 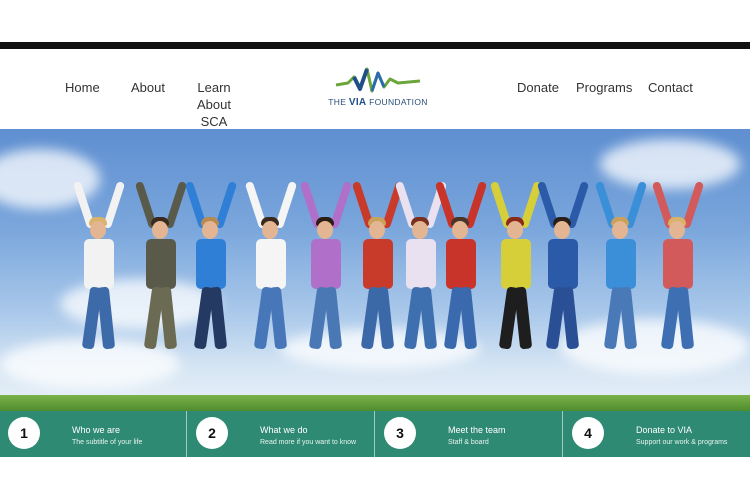 I want to click on feature-number-badge: 2, so click(x=212, y=433).